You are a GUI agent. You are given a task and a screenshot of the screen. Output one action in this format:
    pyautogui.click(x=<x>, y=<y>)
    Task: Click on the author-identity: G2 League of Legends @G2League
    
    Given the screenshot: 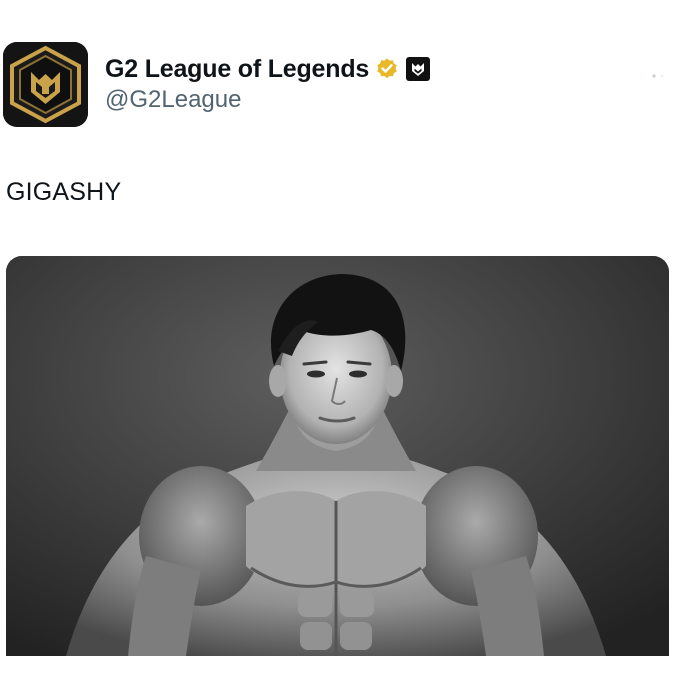 What is the action you would take?
    pyautogui.click(x=268, y=83)
    